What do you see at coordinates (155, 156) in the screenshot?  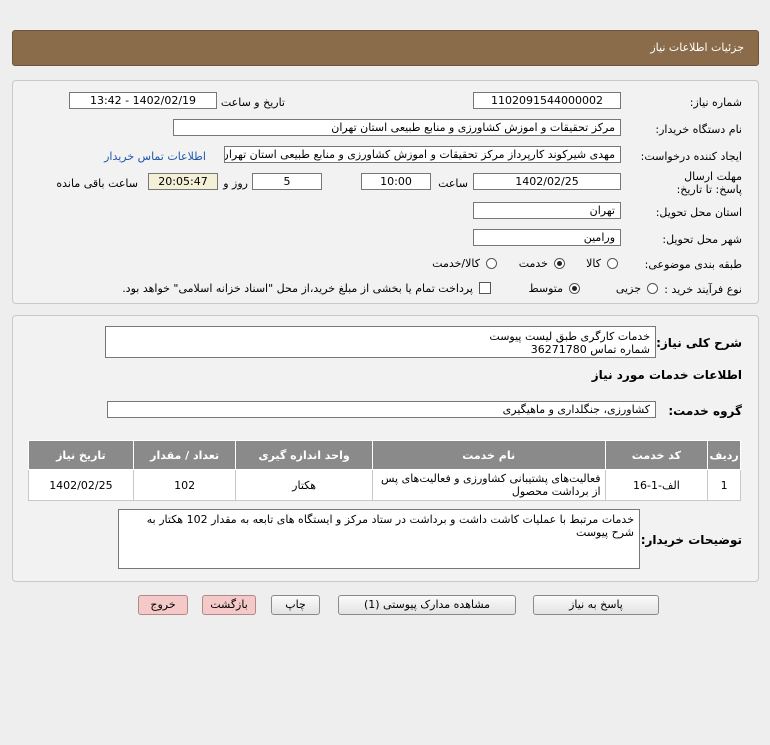 I see `buyer-contact-link: اطلاعات تماس خریدار` at bounding box center [155, 156].